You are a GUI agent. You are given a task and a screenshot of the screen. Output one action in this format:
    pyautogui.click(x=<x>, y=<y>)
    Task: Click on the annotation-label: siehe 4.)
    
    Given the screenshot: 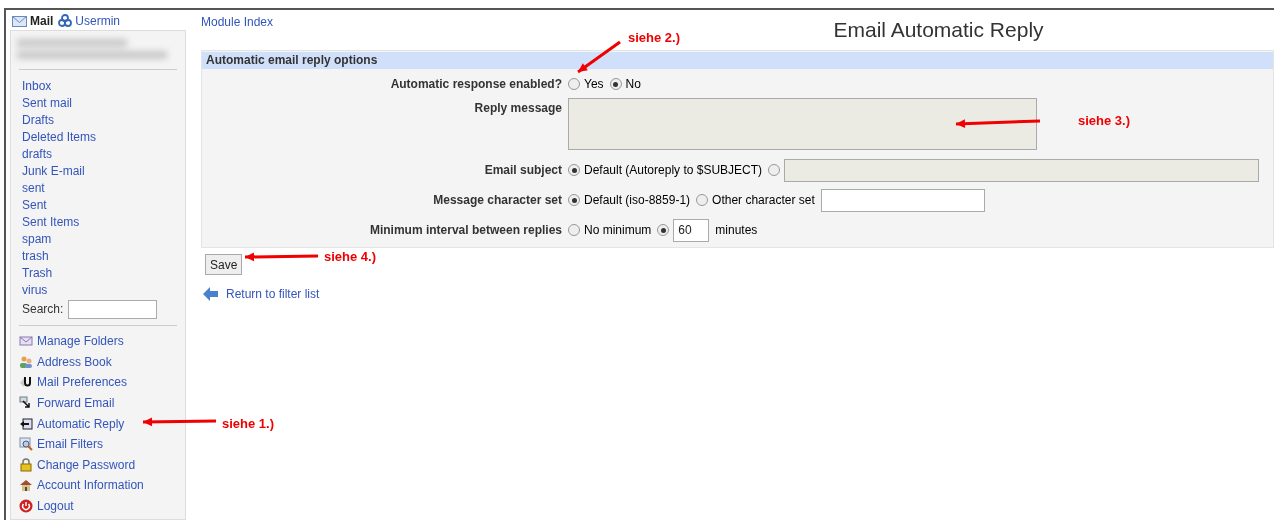 What is the action you would take?
    pyautogui.click(x=350, y=257)
    